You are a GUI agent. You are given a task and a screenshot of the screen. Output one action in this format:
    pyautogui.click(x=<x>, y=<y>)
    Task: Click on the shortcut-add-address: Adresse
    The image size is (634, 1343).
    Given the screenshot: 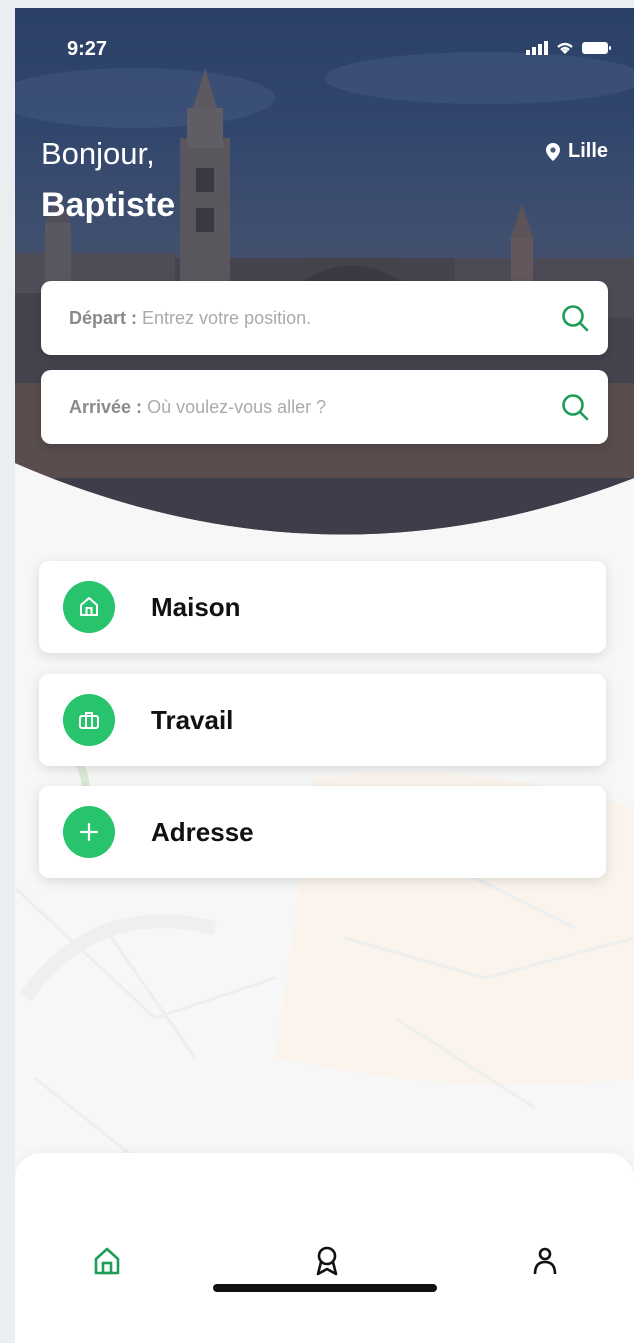 What is the action you would take?
    pyautogui.click(x=322, y=832)
    